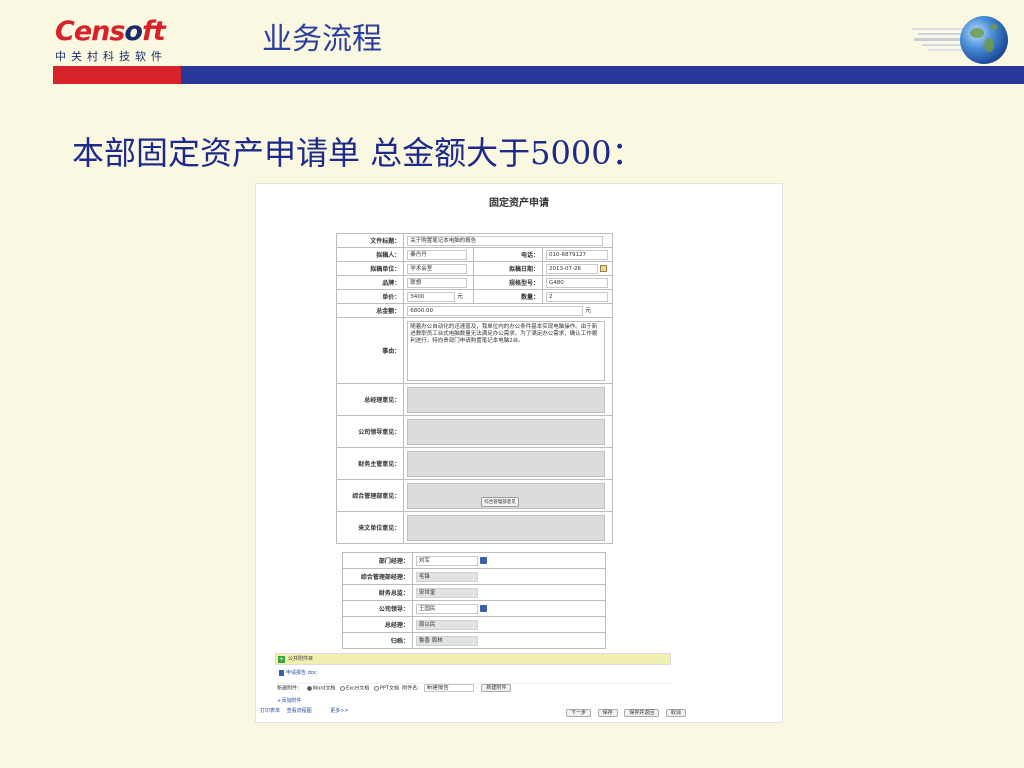  Describe the element at coordinates (519, 203) in the screenshot. I see `form-title: 固定资产申请` at that location.